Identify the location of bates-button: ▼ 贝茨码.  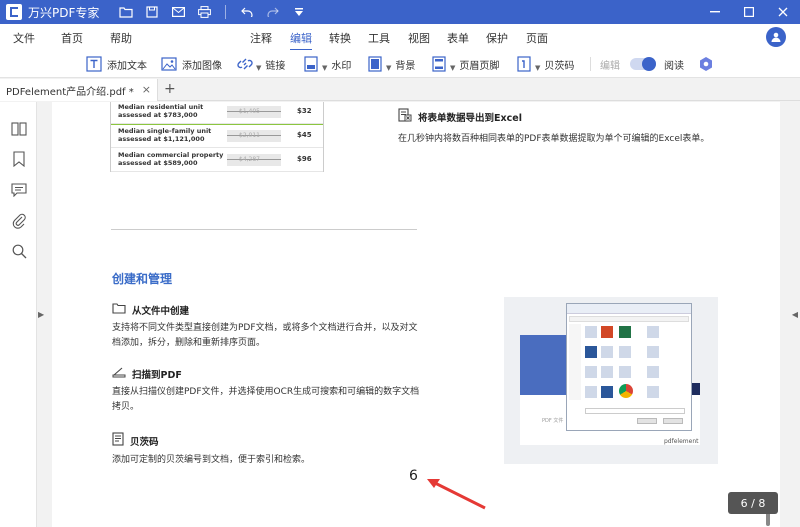
(544, 64).